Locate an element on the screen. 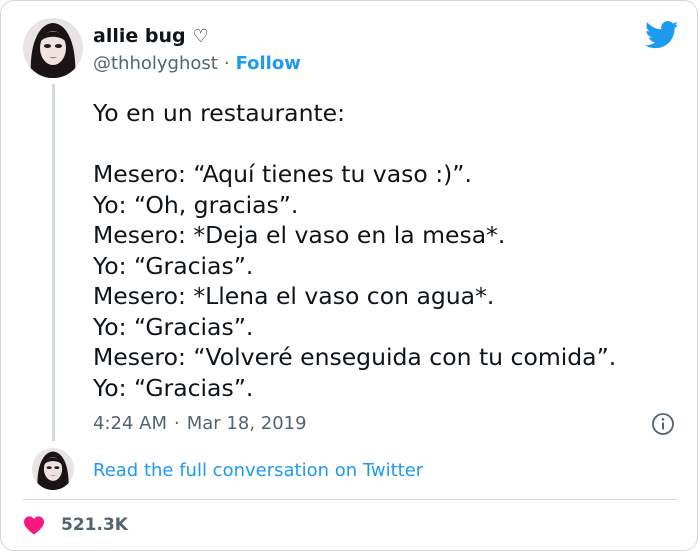 This screenshot has height=553, width=700. follow-button: Follow is located at coordinates (268, 63).